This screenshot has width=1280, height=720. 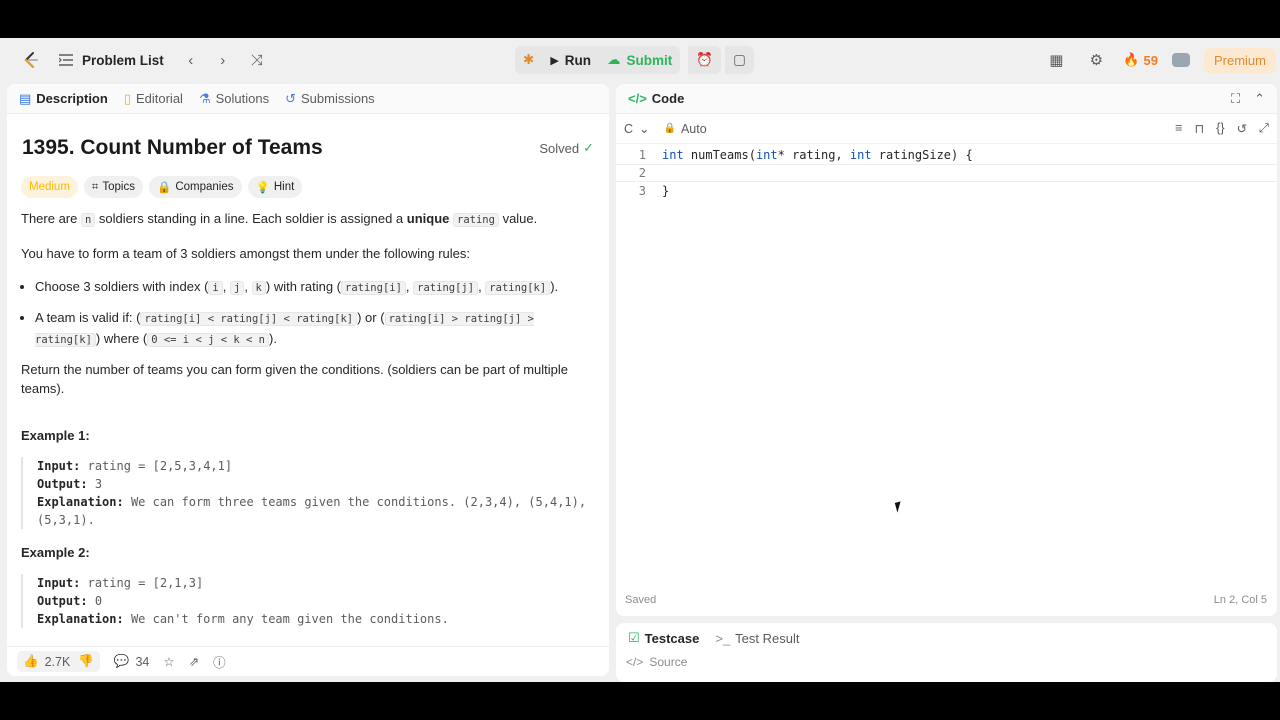 What do you see at coordinates (330, 99) in the screenshot?
I see `tab-submissions: ↺ Submissions` at bounding box center [330, 99].